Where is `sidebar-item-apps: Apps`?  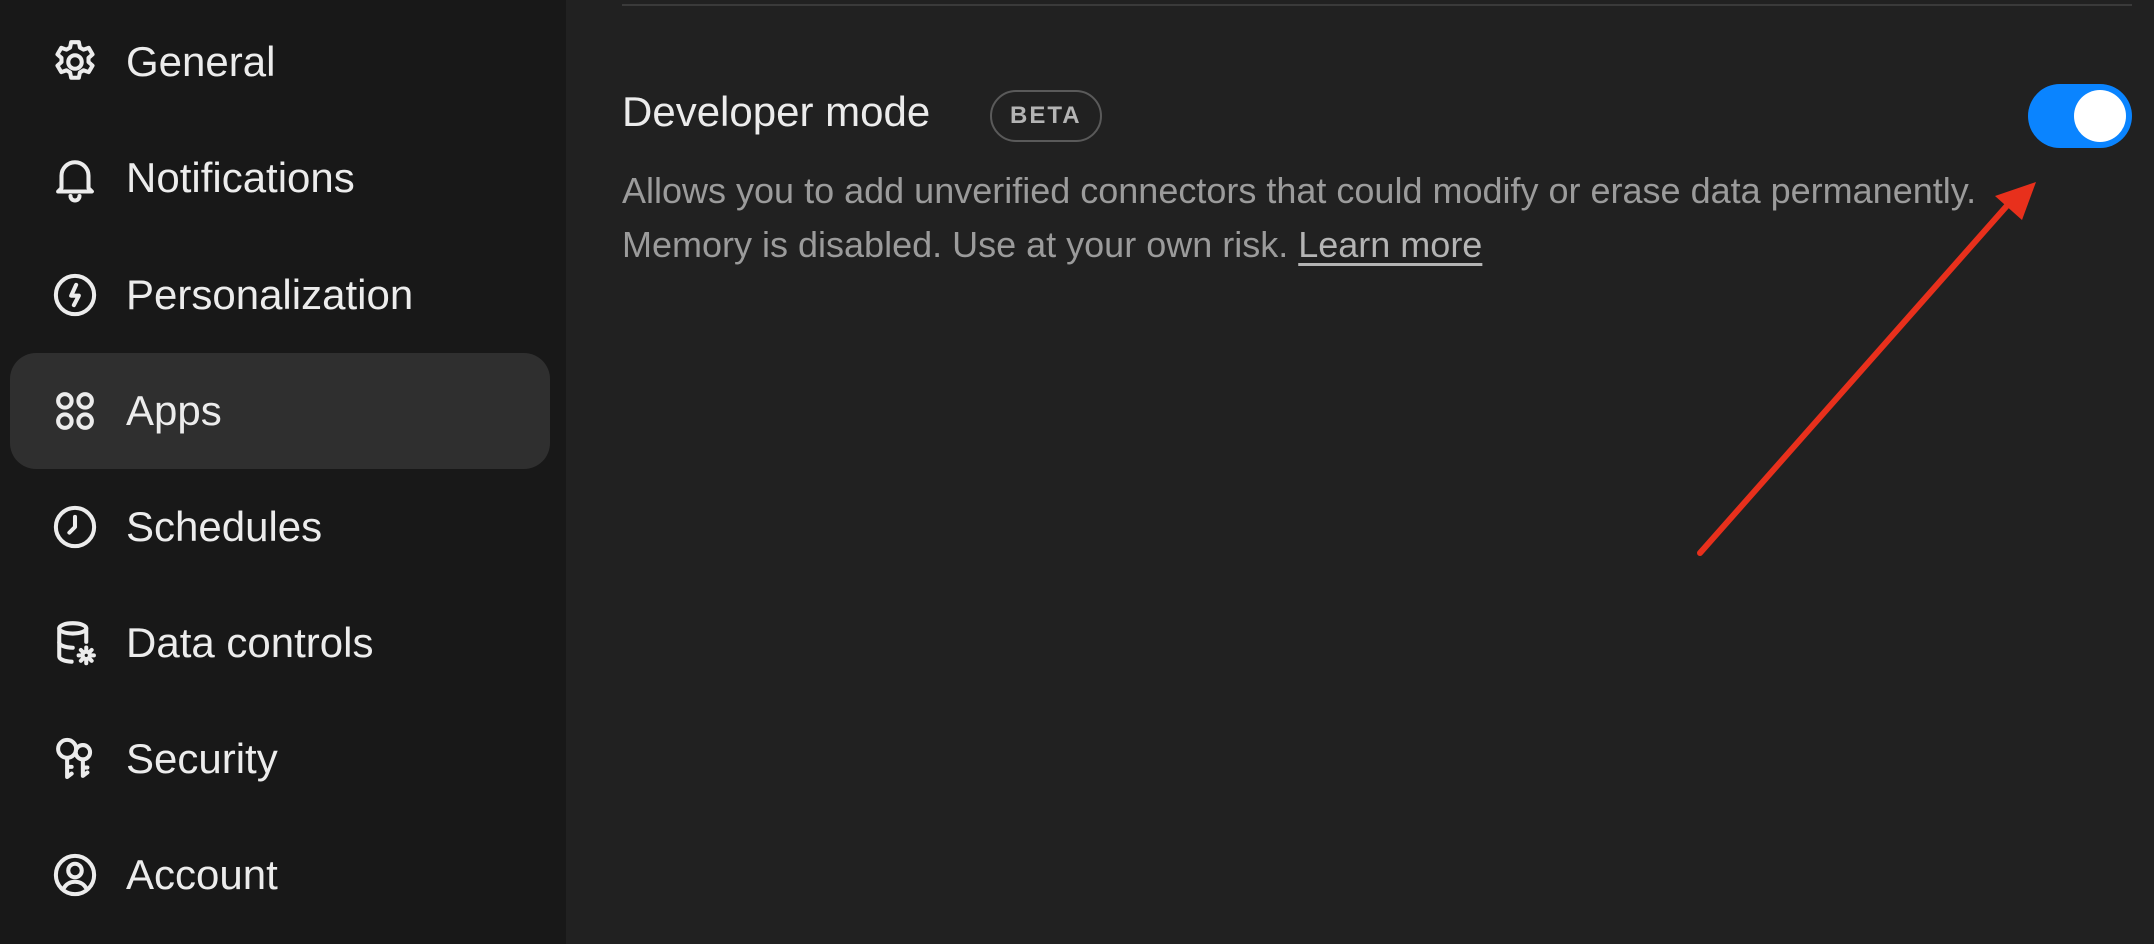
sidebar-item-apps: Apps is located at coordinates (280, 411).